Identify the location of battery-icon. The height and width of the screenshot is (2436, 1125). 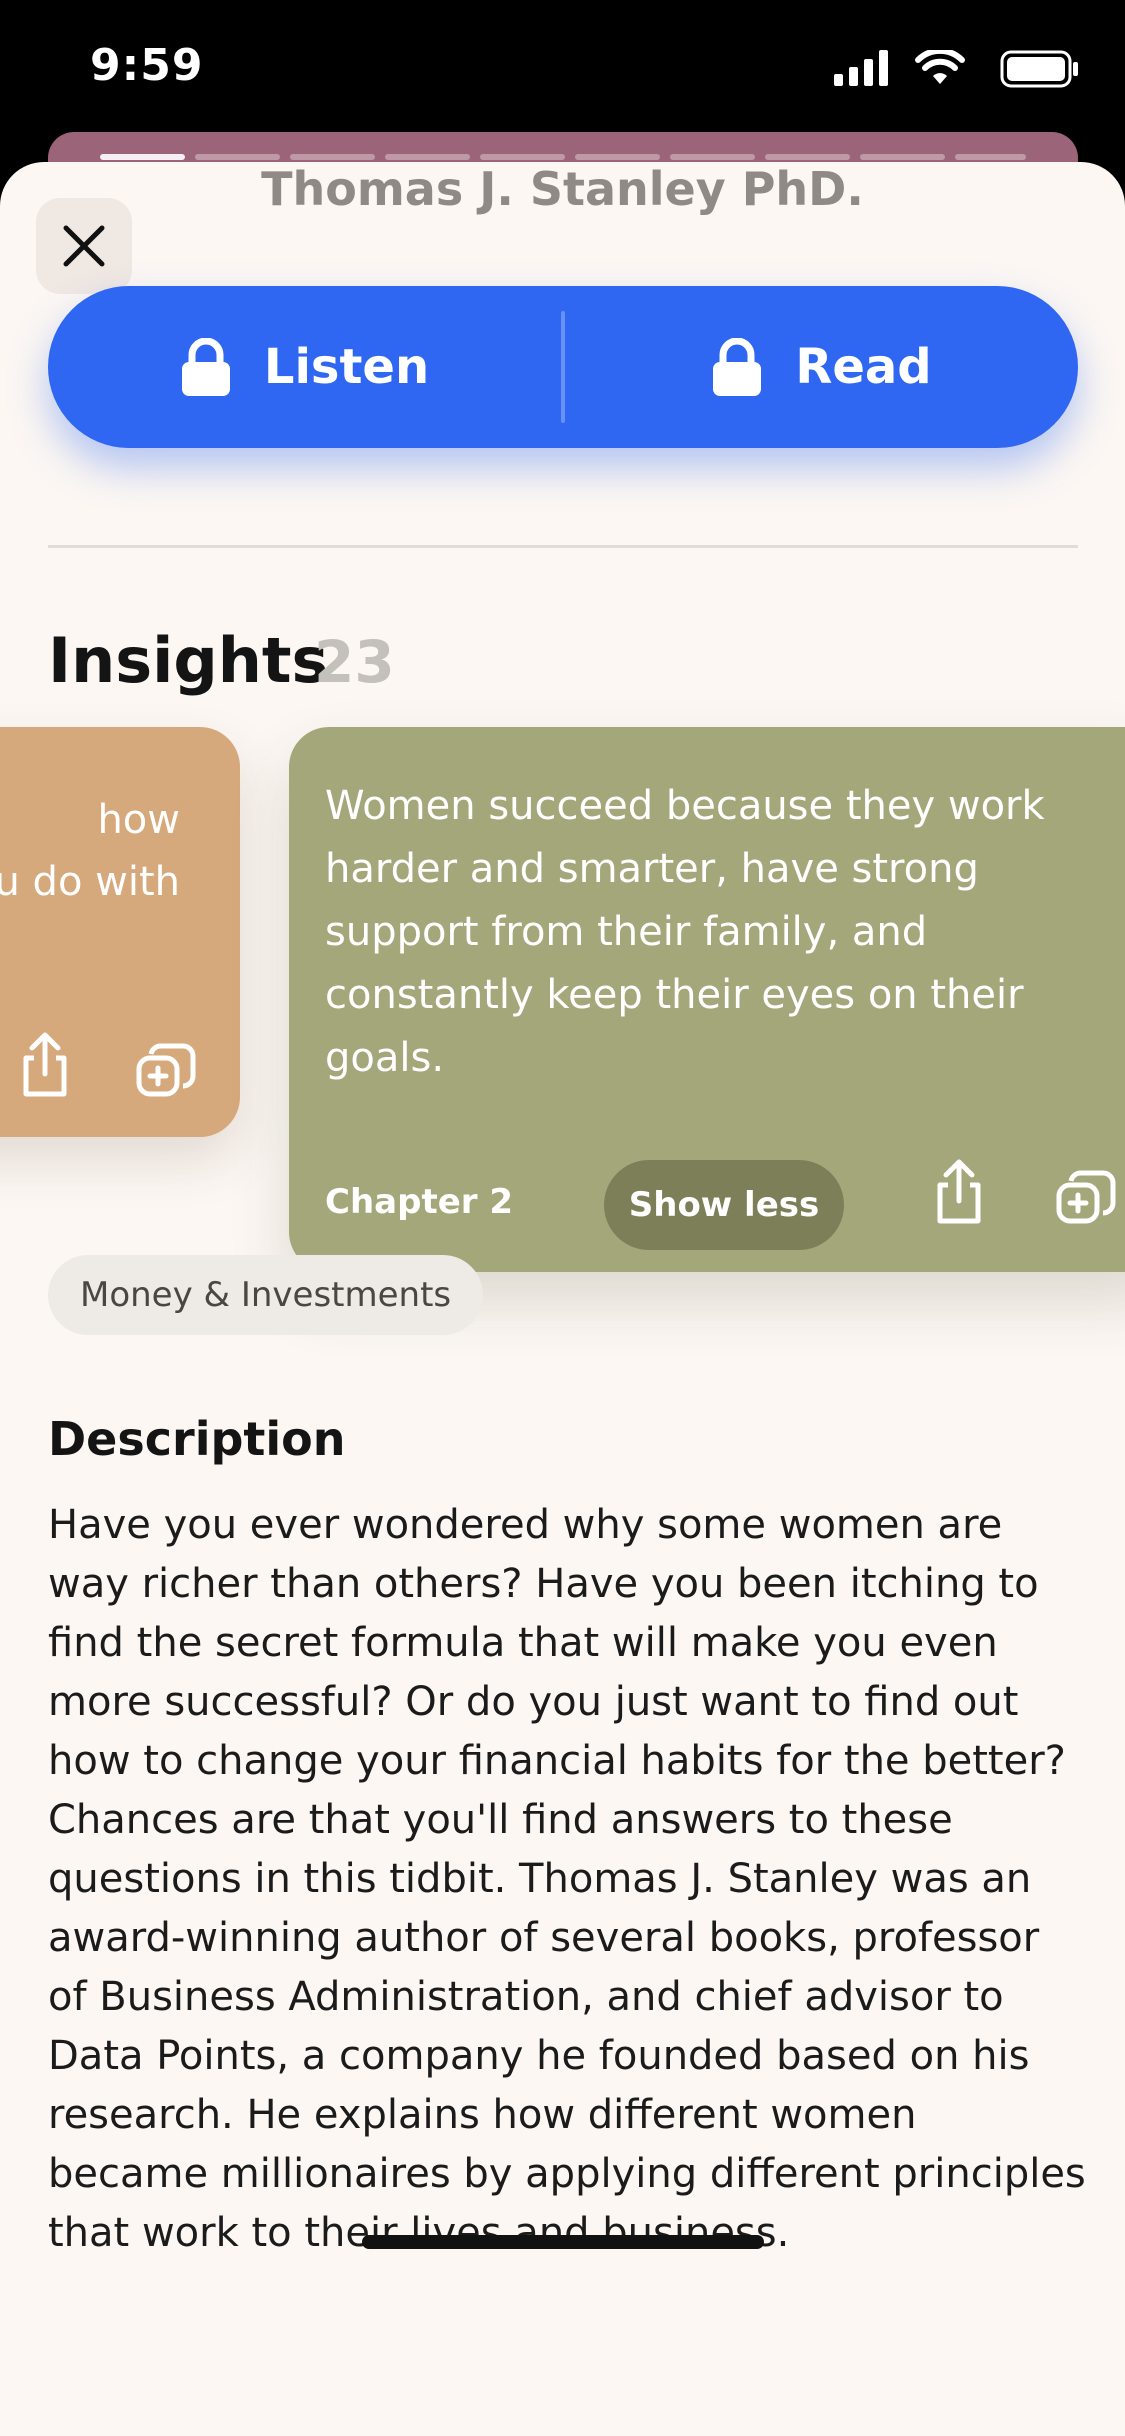
(1039, 69).